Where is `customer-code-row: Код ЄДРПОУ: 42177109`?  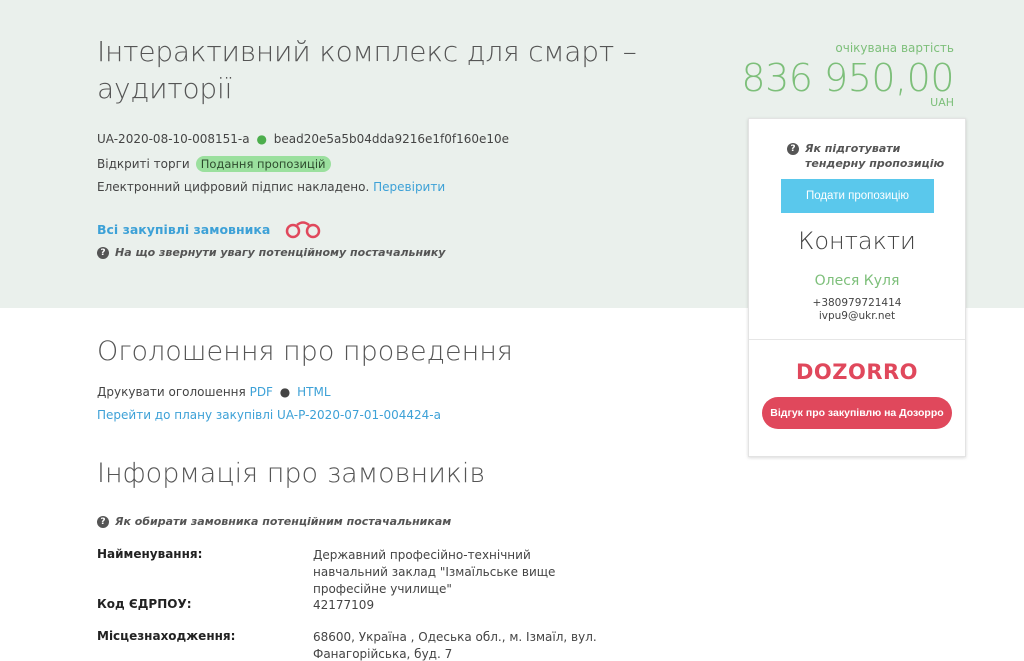
customer-code-row: Код ЄДРПОУ: 42177109 is located at coordinates (357, 605).